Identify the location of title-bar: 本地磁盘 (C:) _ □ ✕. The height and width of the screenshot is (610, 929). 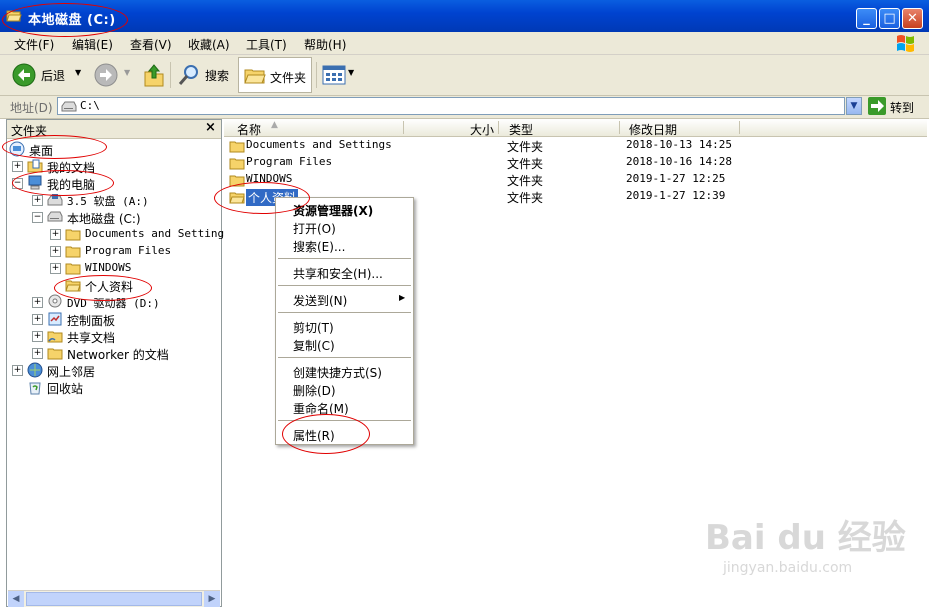
(464, 16).